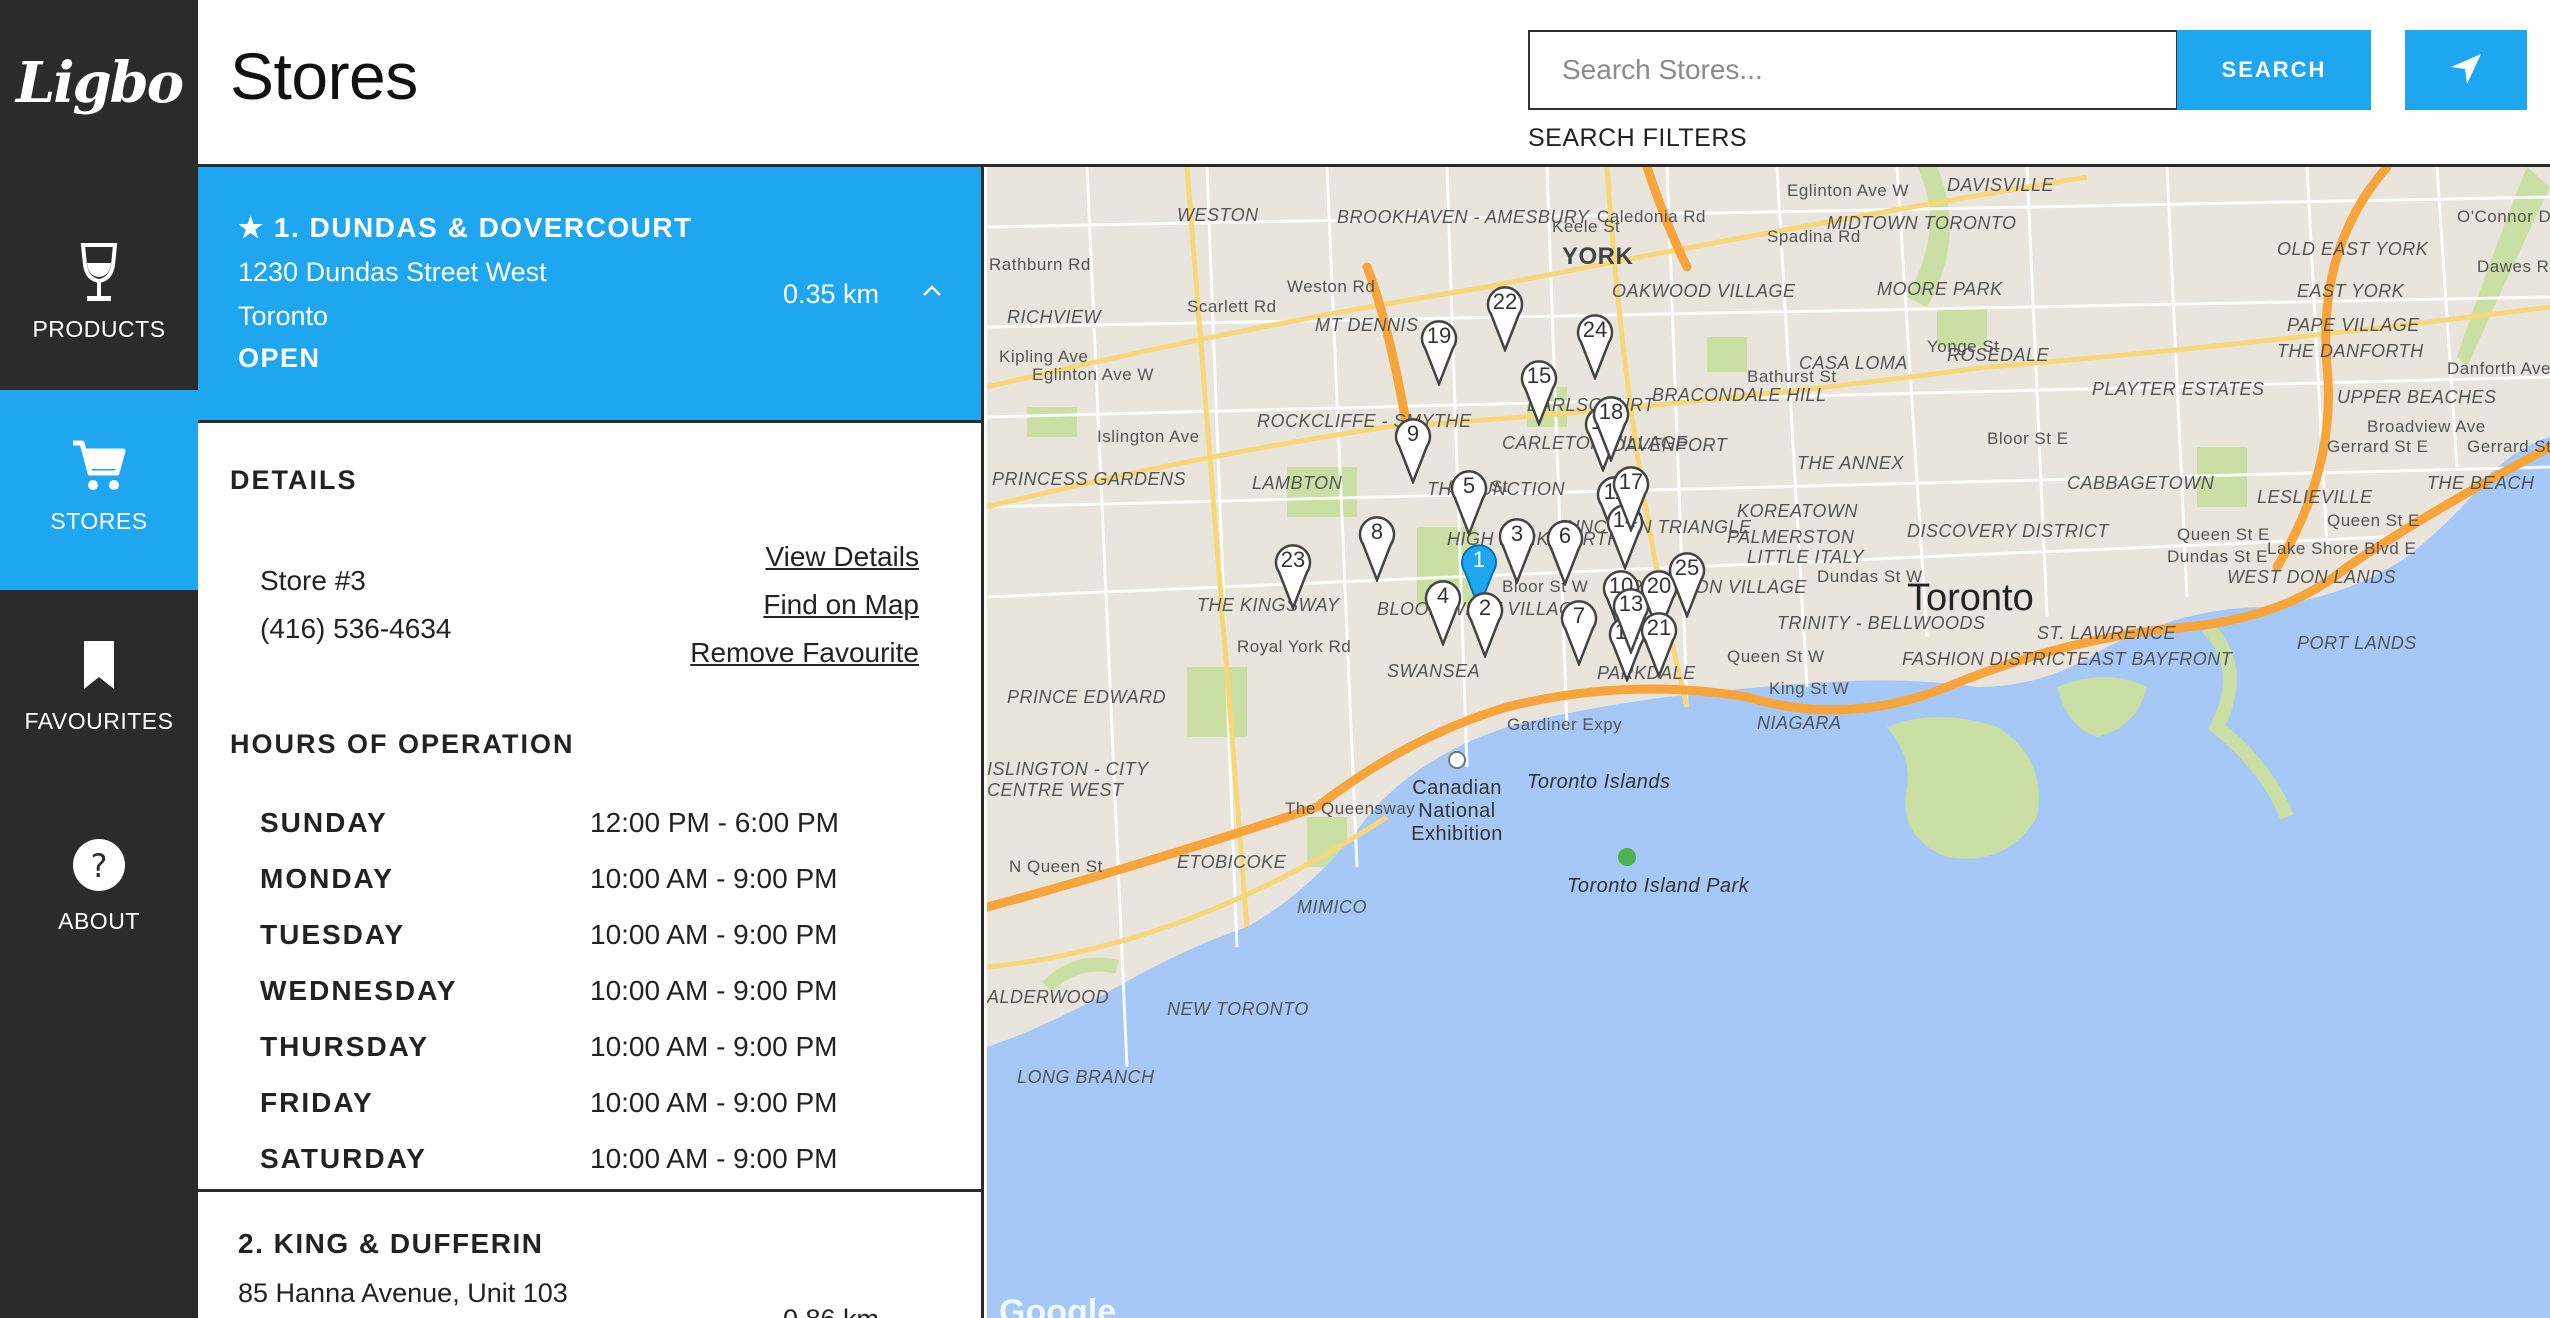 This screenshot has height=1318, width=2550. Describe the element at coordinates (1598, 256) in the screenshot. I see `map-label-neighbourhood: YORK` at that location.